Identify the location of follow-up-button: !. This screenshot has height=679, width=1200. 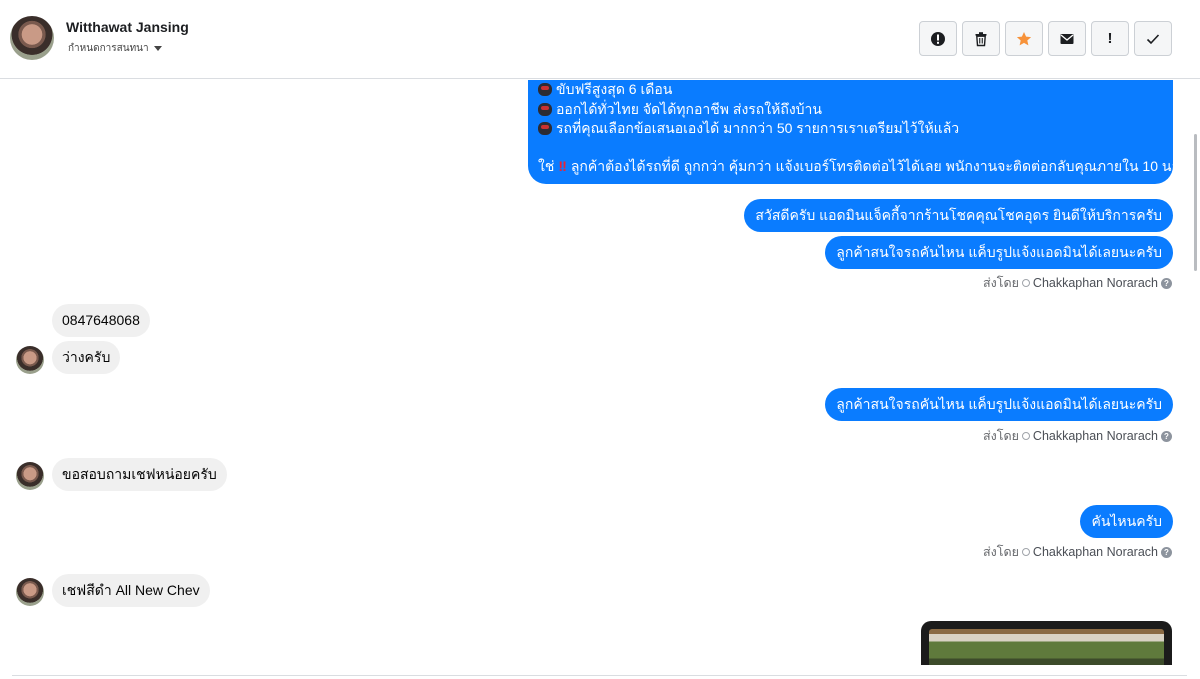
(1110, 38).